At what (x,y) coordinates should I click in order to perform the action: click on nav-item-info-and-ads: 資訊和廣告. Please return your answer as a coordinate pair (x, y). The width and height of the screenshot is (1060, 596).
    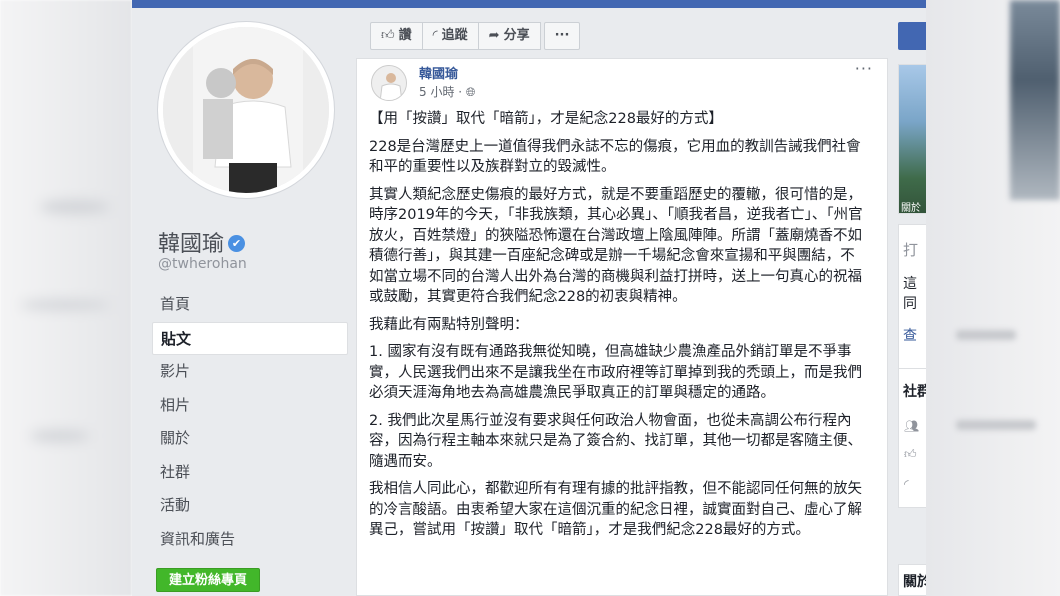
    Looking at the image, I should click on (250, 540).